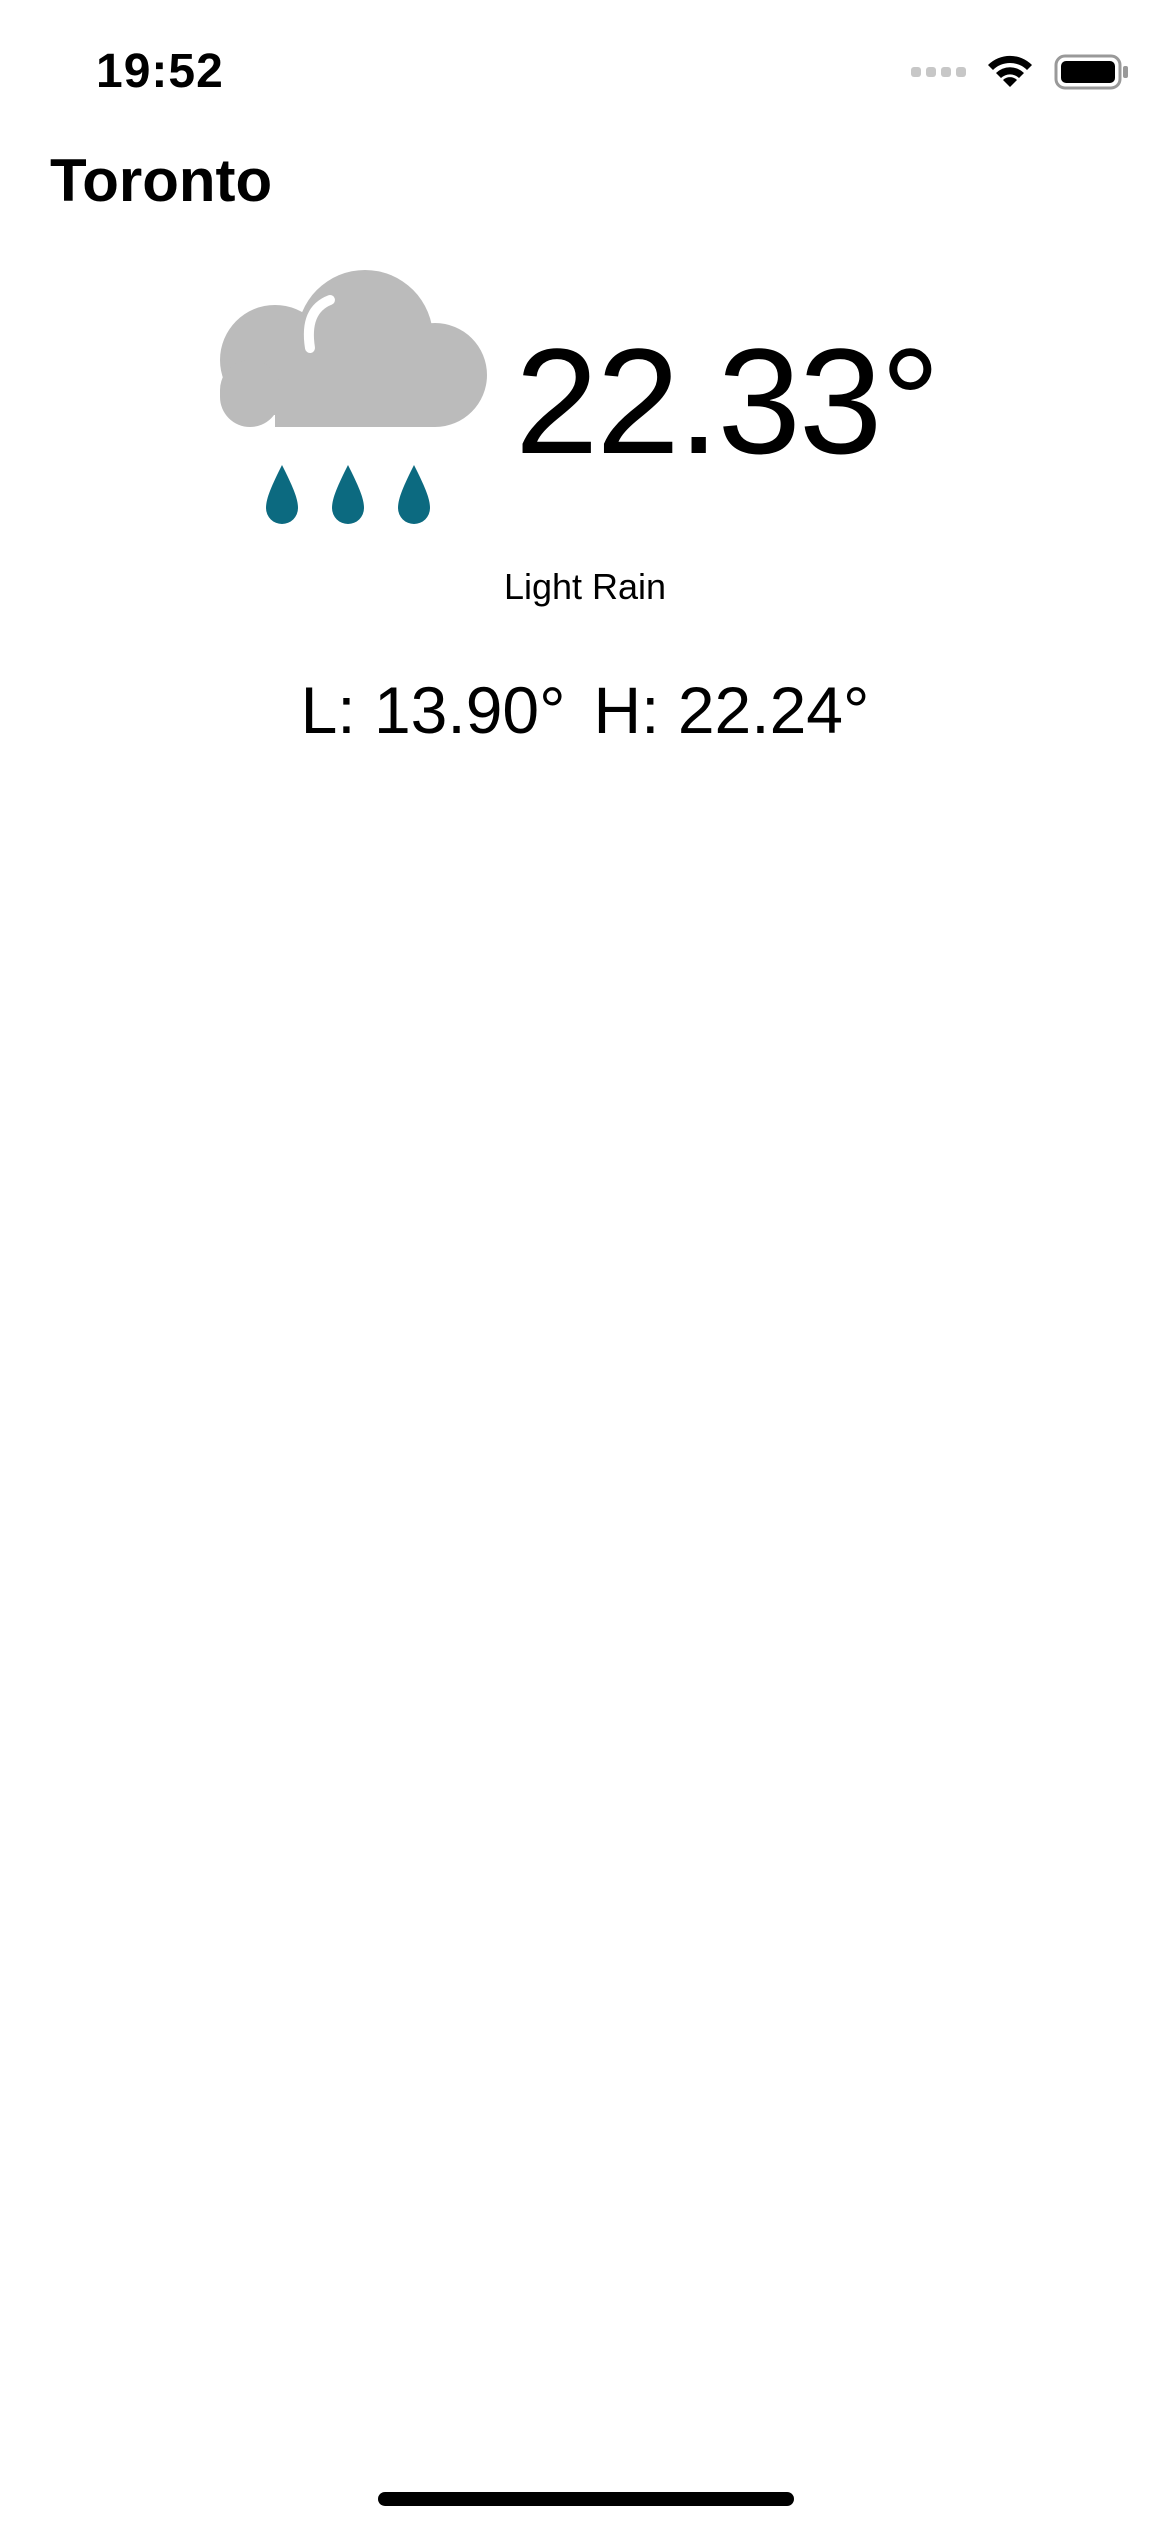 Image resolution: width=1170 pixels, height=2532 pixels. Describe the element at coordinates (433, 710) in the screenshot. I see `low-temperature: L: 13.90°` at that location.